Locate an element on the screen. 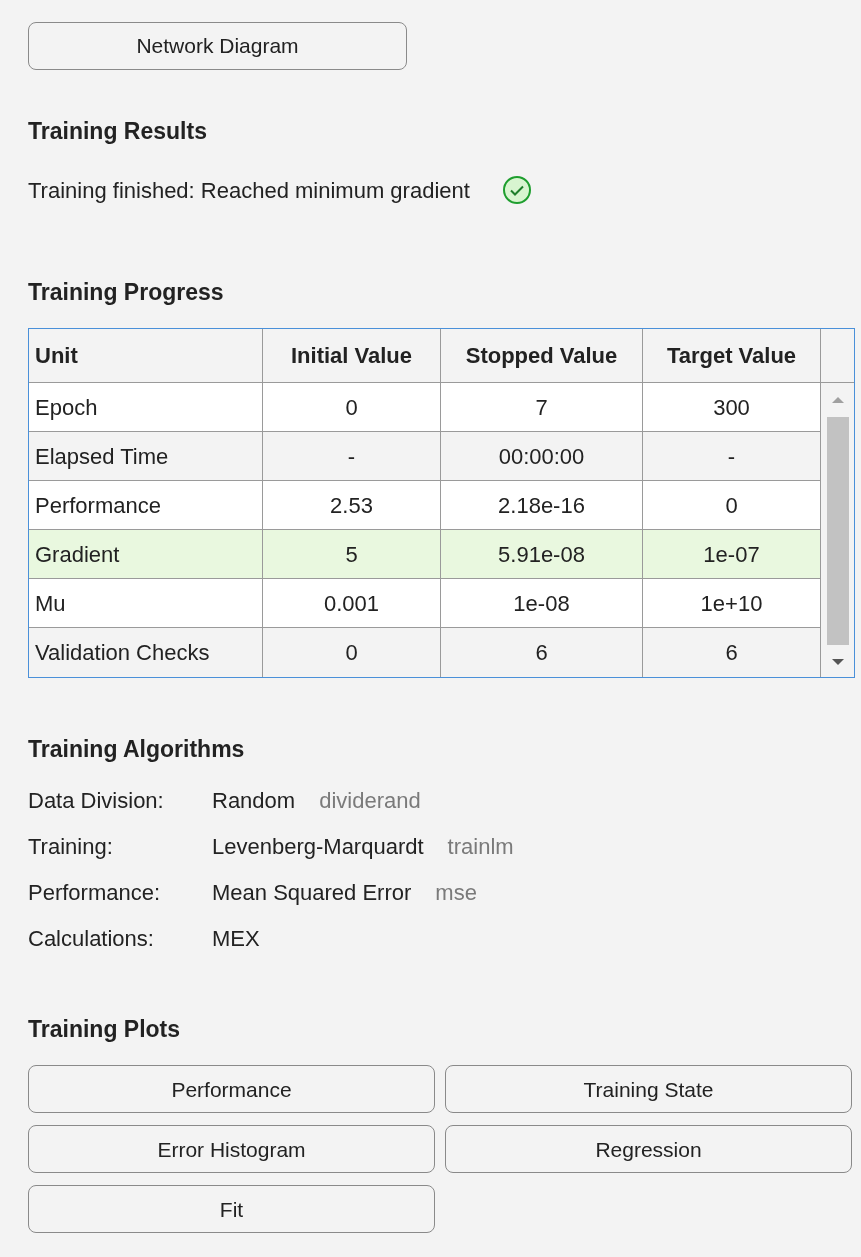 The width and height of the screenshot is (861, 1257). field-label: Data Division: is located at coordinates (96, 801).